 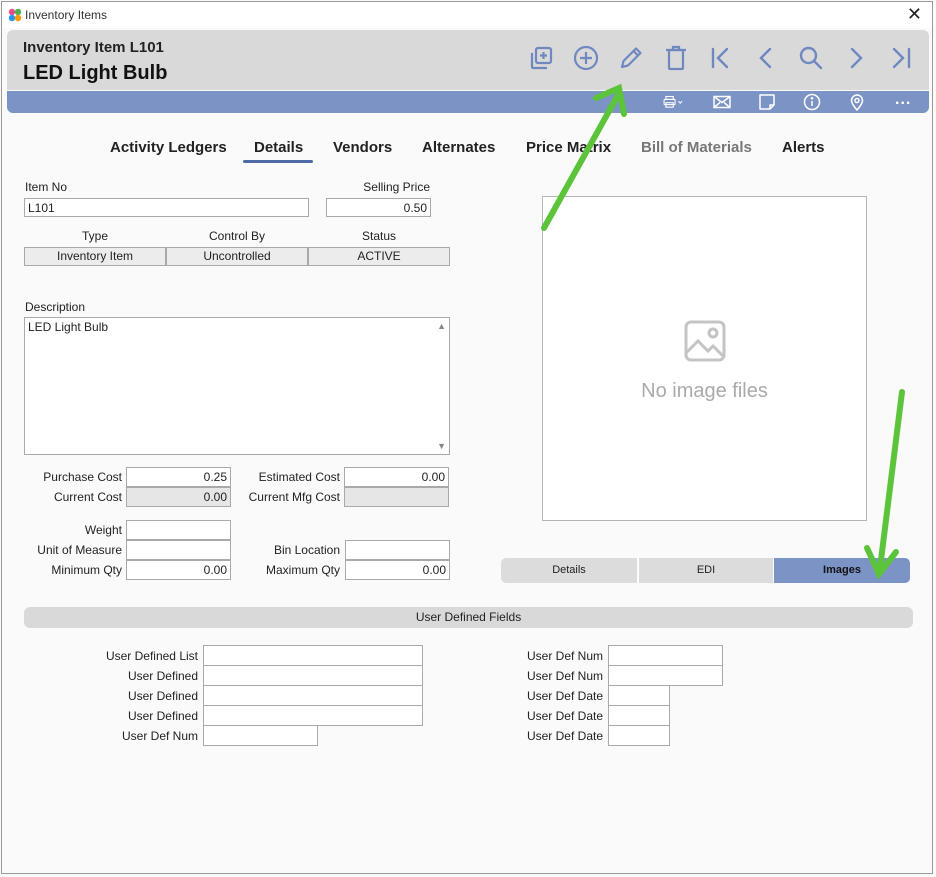 I want to click on type-label: Type, so click(x=94, y=236).